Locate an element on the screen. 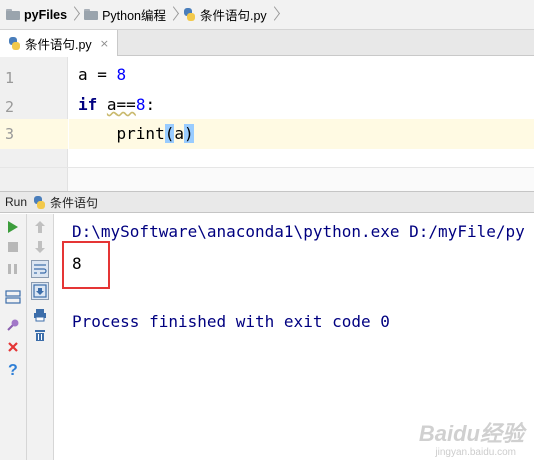 This screenshot has width=534, height=460. breadcrumb-project: pyFiles is located at coordinates (37, 14).